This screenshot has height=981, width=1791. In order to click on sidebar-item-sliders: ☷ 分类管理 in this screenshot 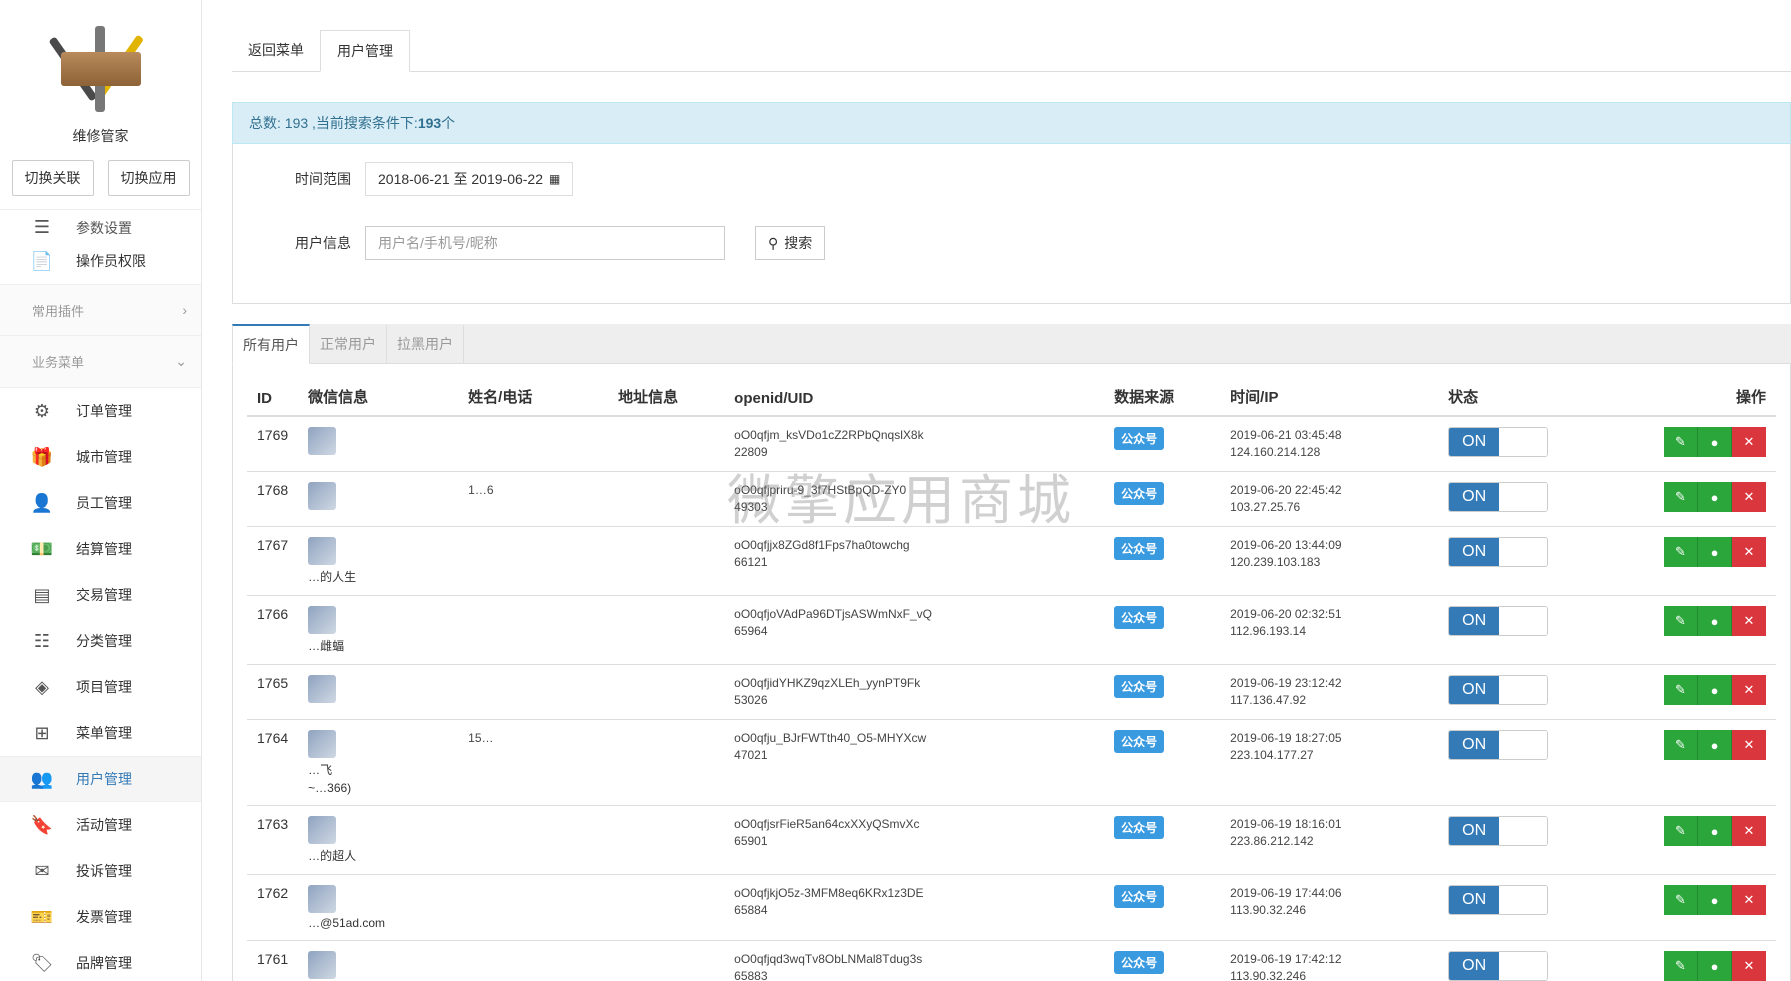, I will do `click(100, 641)`.